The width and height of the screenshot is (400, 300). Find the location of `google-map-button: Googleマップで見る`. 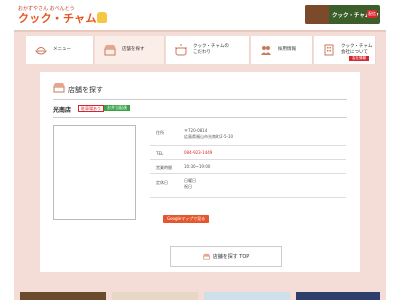

google-map-button: Googleマップで見る is located at coordinates (186, 219).